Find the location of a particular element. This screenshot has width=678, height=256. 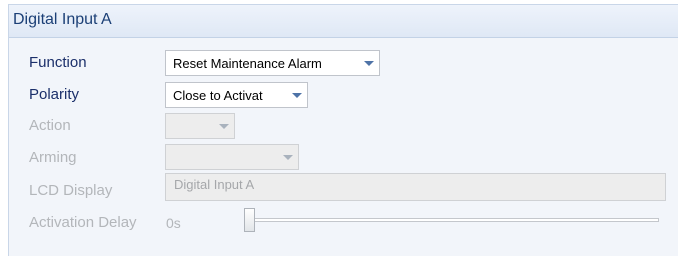

activation-delay-label: Activation Delay is located at coordinates (83, 222).